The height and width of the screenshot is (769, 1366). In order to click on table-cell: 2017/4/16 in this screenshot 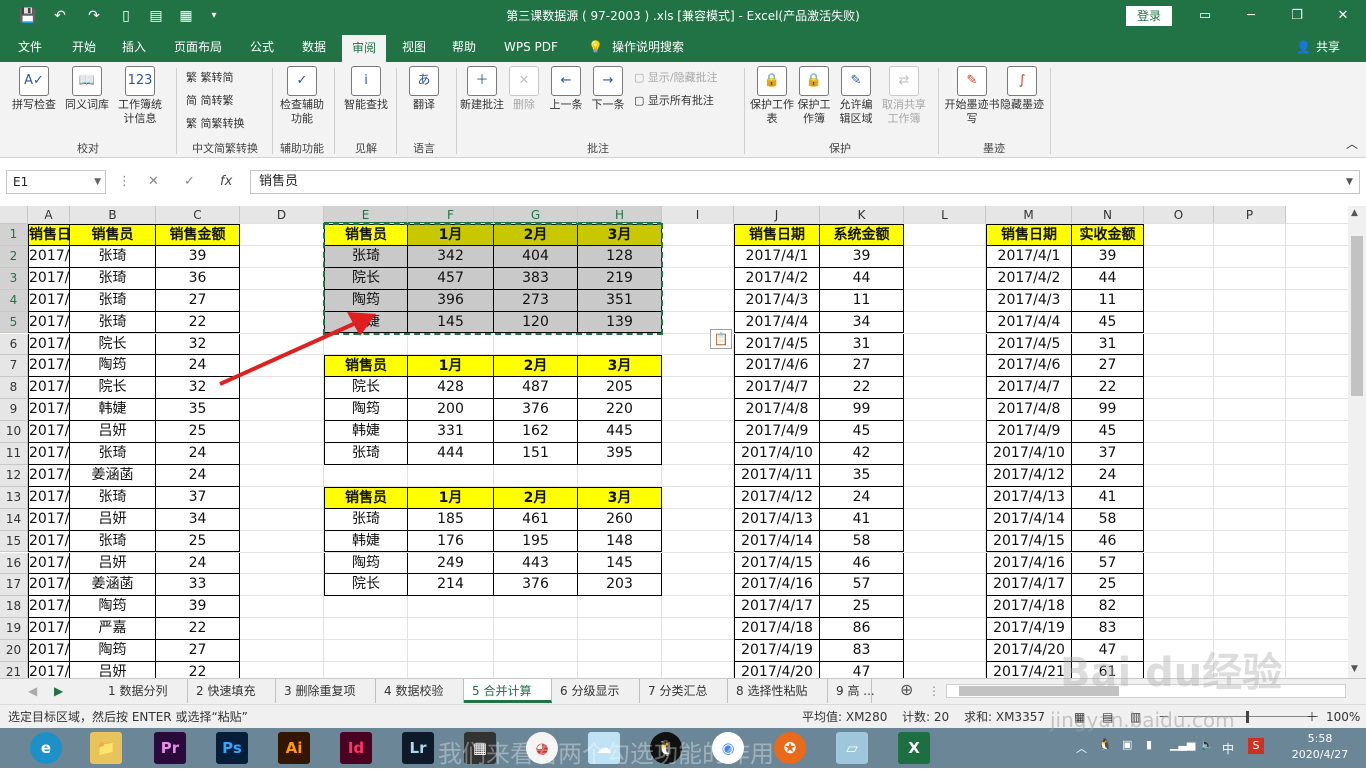, I will do `click(1029, 563)`.